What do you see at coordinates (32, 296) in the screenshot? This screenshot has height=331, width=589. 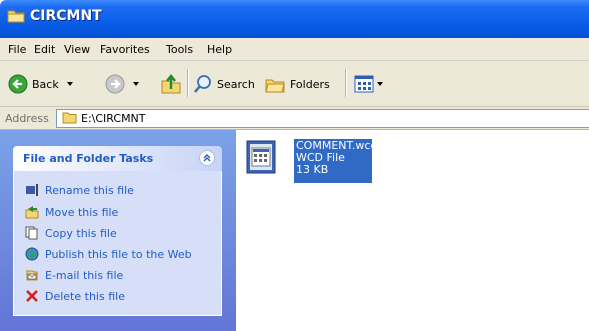 I see `delete-icon` at bounding box center [32, 296].